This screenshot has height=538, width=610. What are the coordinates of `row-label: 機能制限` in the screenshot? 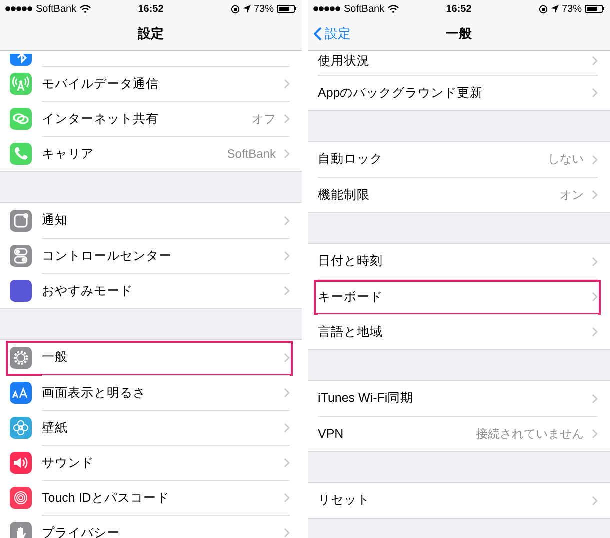 It's located at (344, 195).